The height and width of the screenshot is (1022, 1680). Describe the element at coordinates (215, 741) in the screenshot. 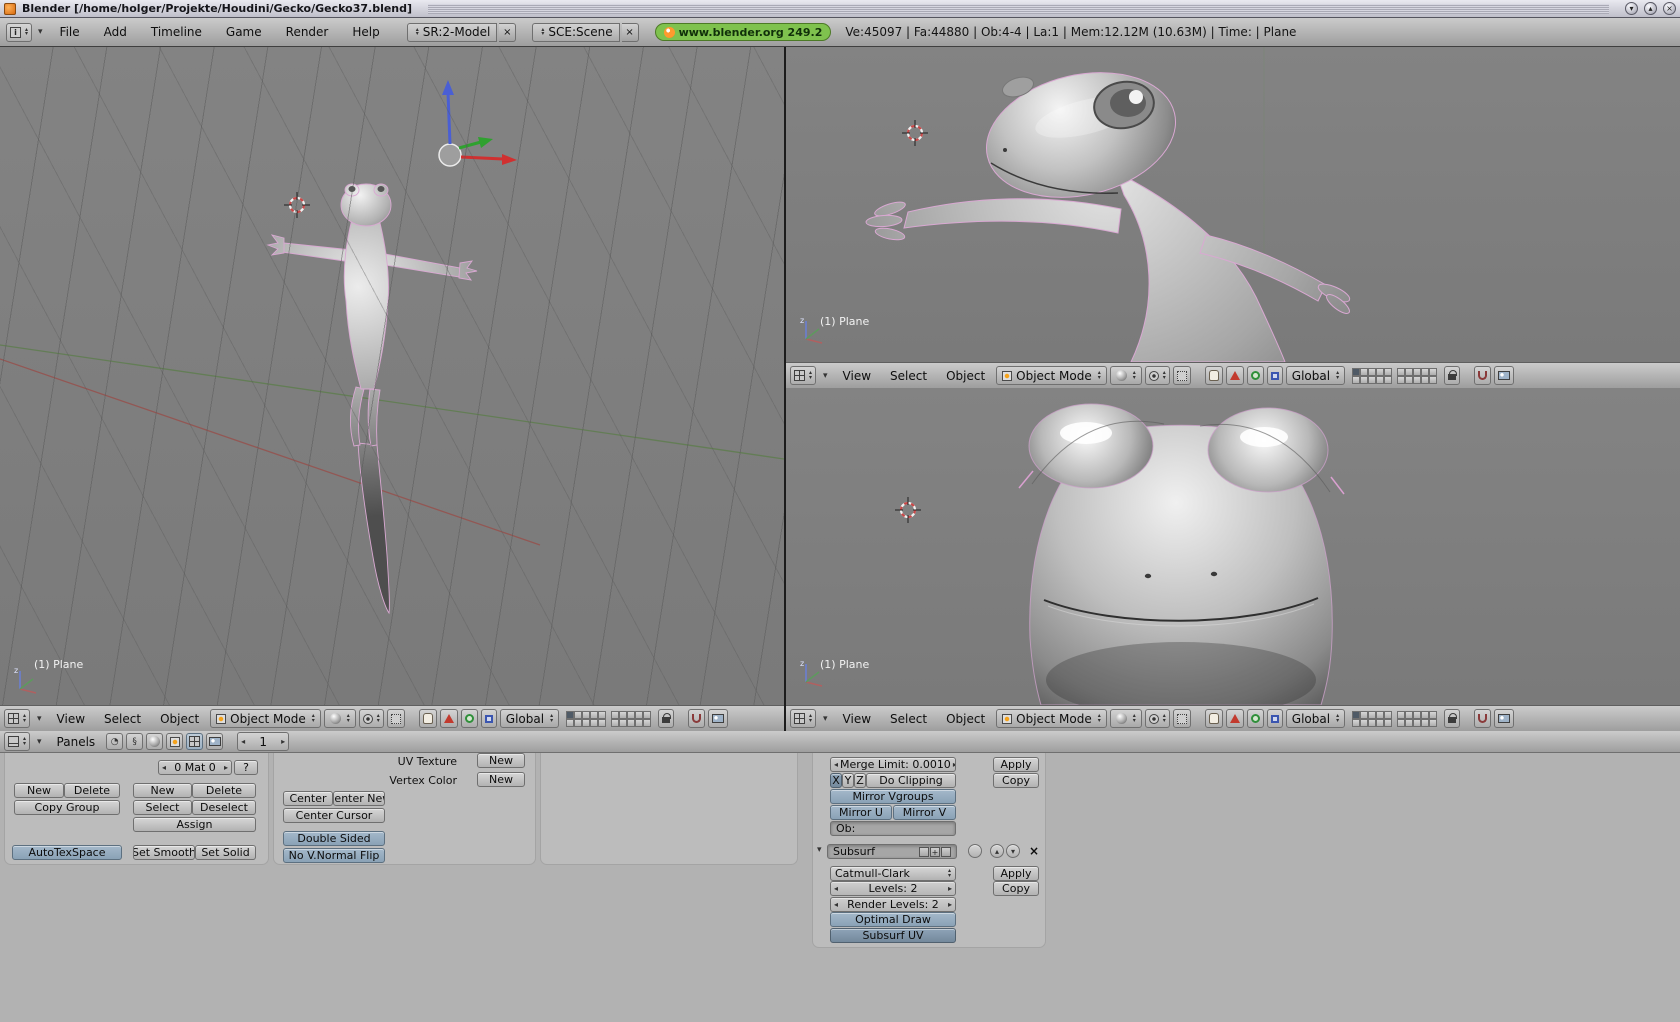

I see `context-scene-icon` at that location.